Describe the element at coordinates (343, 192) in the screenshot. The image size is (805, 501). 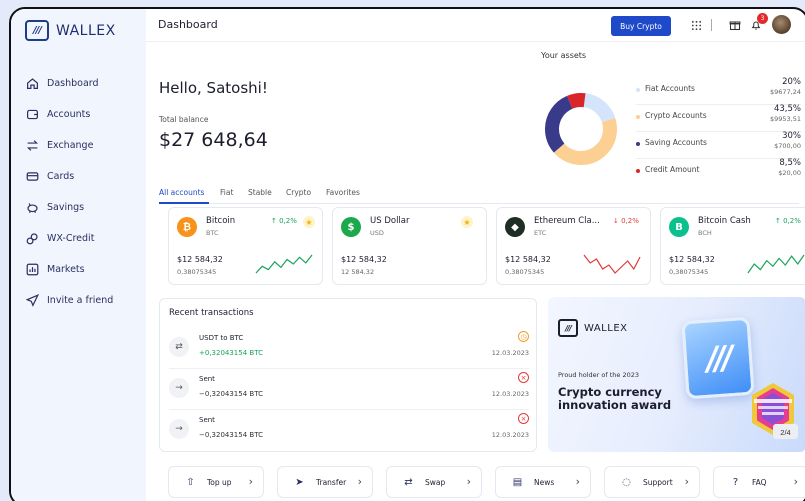
I see `tab-favorites: Favorites` at that location.